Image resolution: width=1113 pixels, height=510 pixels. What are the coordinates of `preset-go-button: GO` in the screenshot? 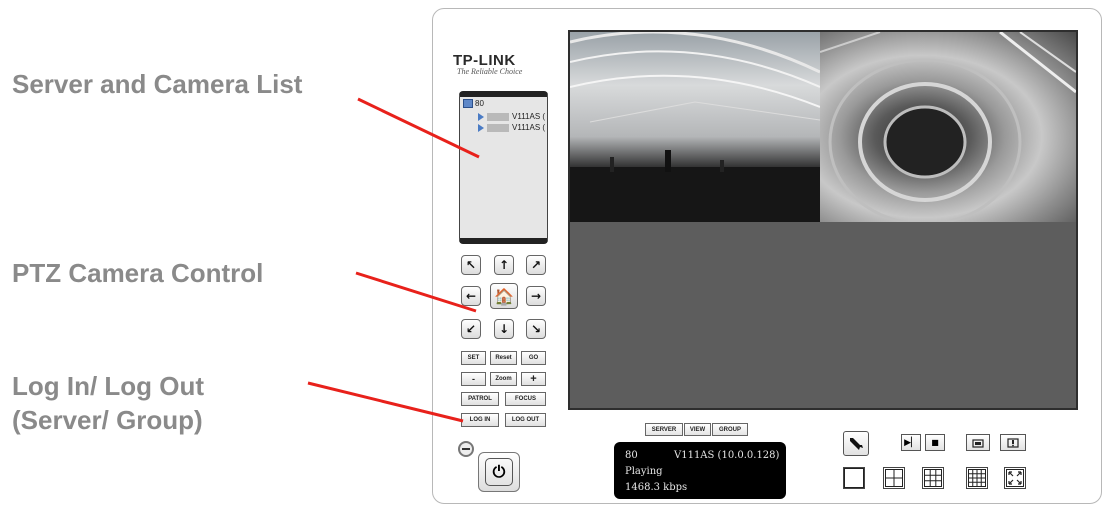 It's located at (533, 358).